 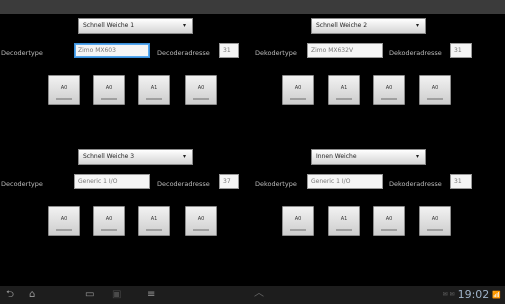 What do you see at coordinates (336, 156) in the screenshot?
I see `turnout-select-value: Innen Weiche` at bounding box center [336, 156].